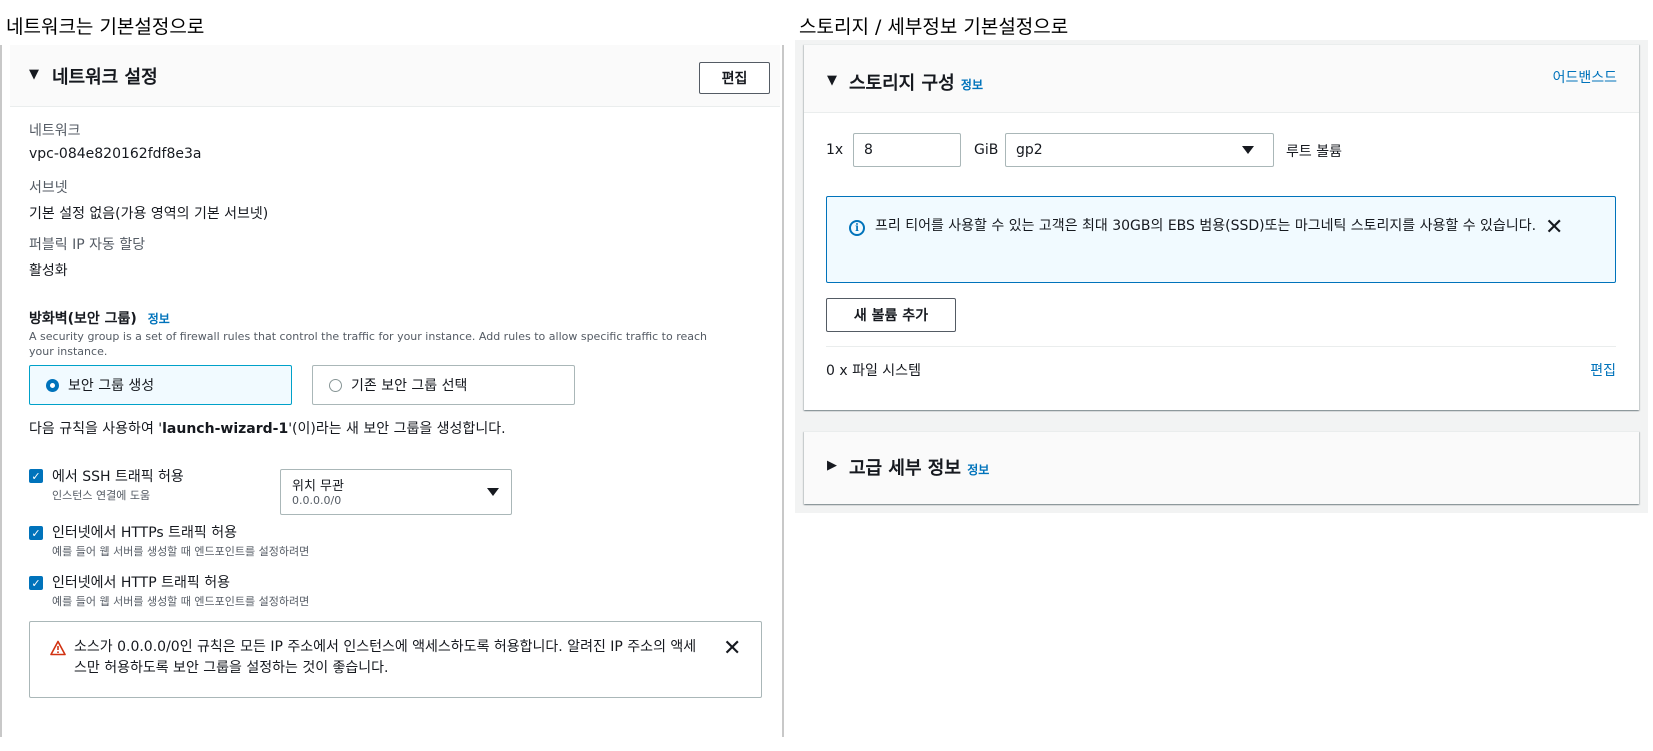 The image size is (1653, 751). What do you see at coordinates (318, 486) in the screenshot?
I see `ssh-source-value: 위치 무관` at bounding box center [318, 486].